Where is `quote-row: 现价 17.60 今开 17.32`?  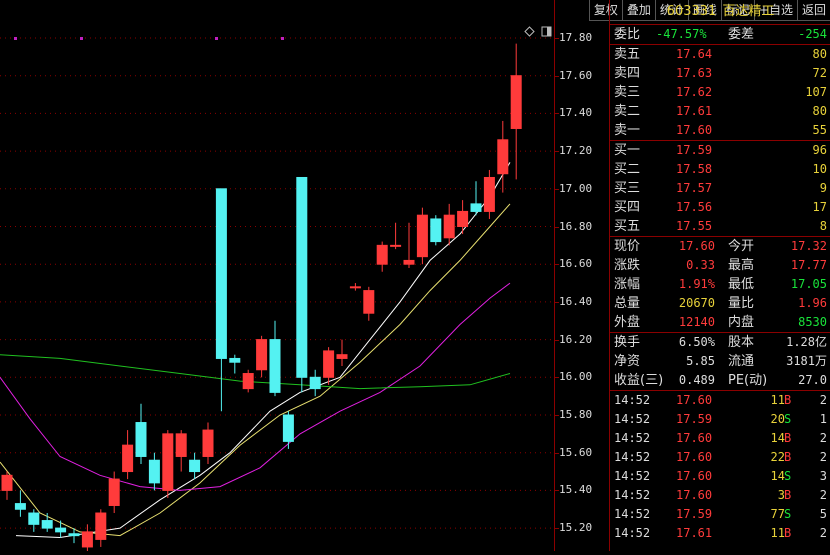 quote-row: 现价 17.60 今开 17.32 is located at coordinates (720, 246).